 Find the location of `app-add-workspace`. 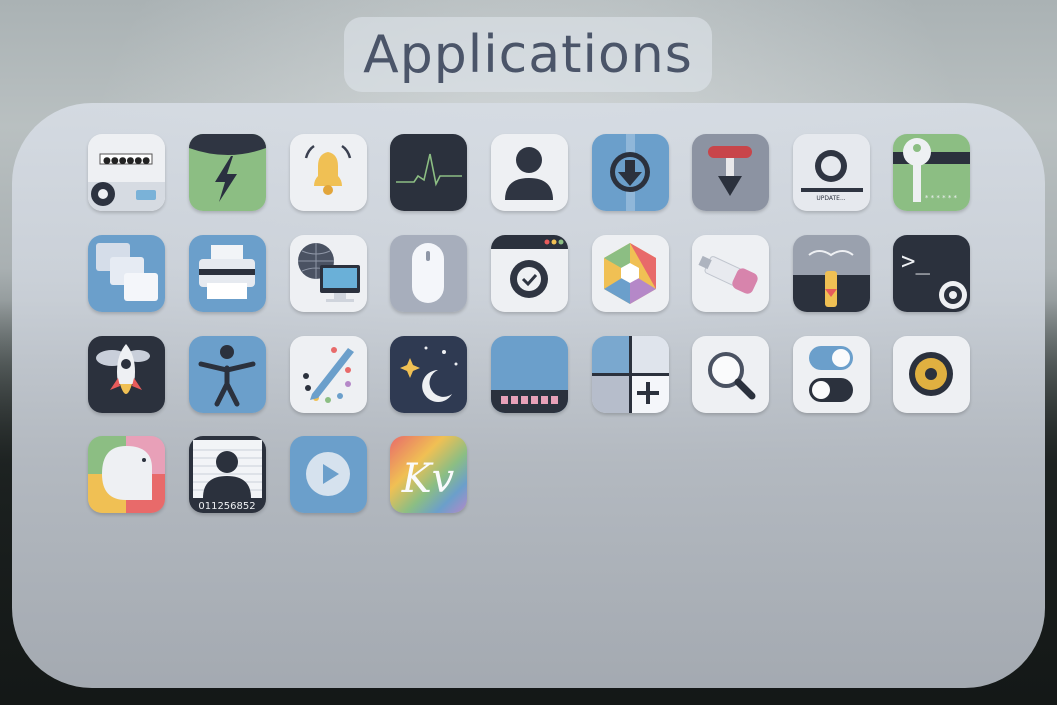

app-add-workspace is located at coordinates (630, 374).